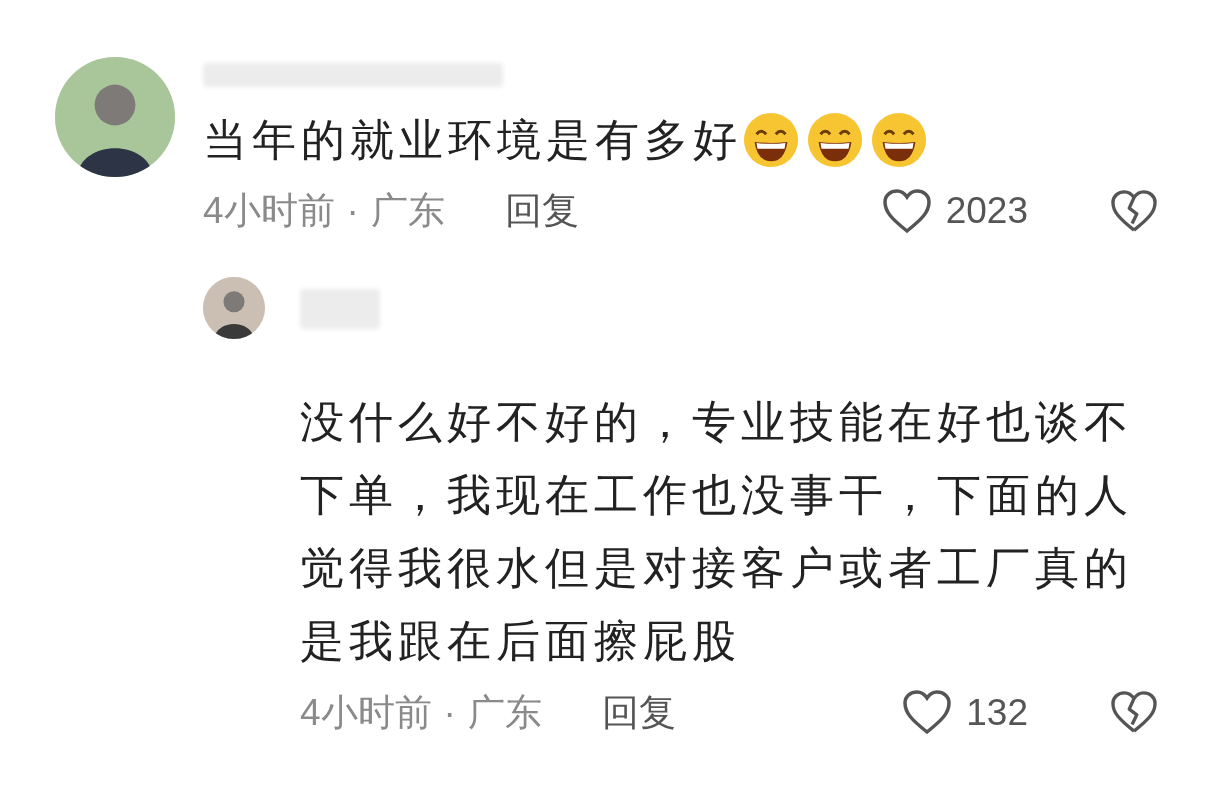 Image resolution: width=1224 pixels, height=785 pixels. I want to click on comment-text: 当年的就业环境是有多好, so click(472, 140).